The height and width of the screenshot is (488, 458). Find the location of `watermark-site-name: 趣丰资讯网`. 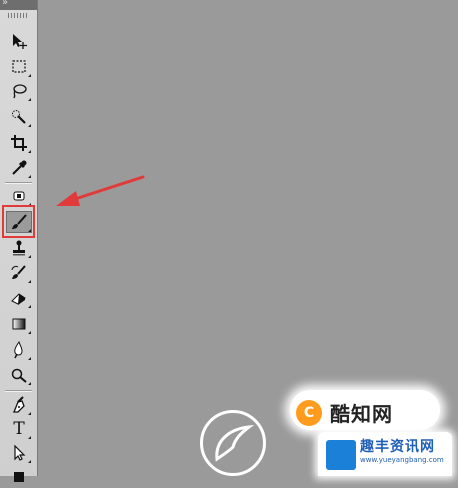

watermark-site-name: 趣丰资讯网 is located at coordinates (397, 447).